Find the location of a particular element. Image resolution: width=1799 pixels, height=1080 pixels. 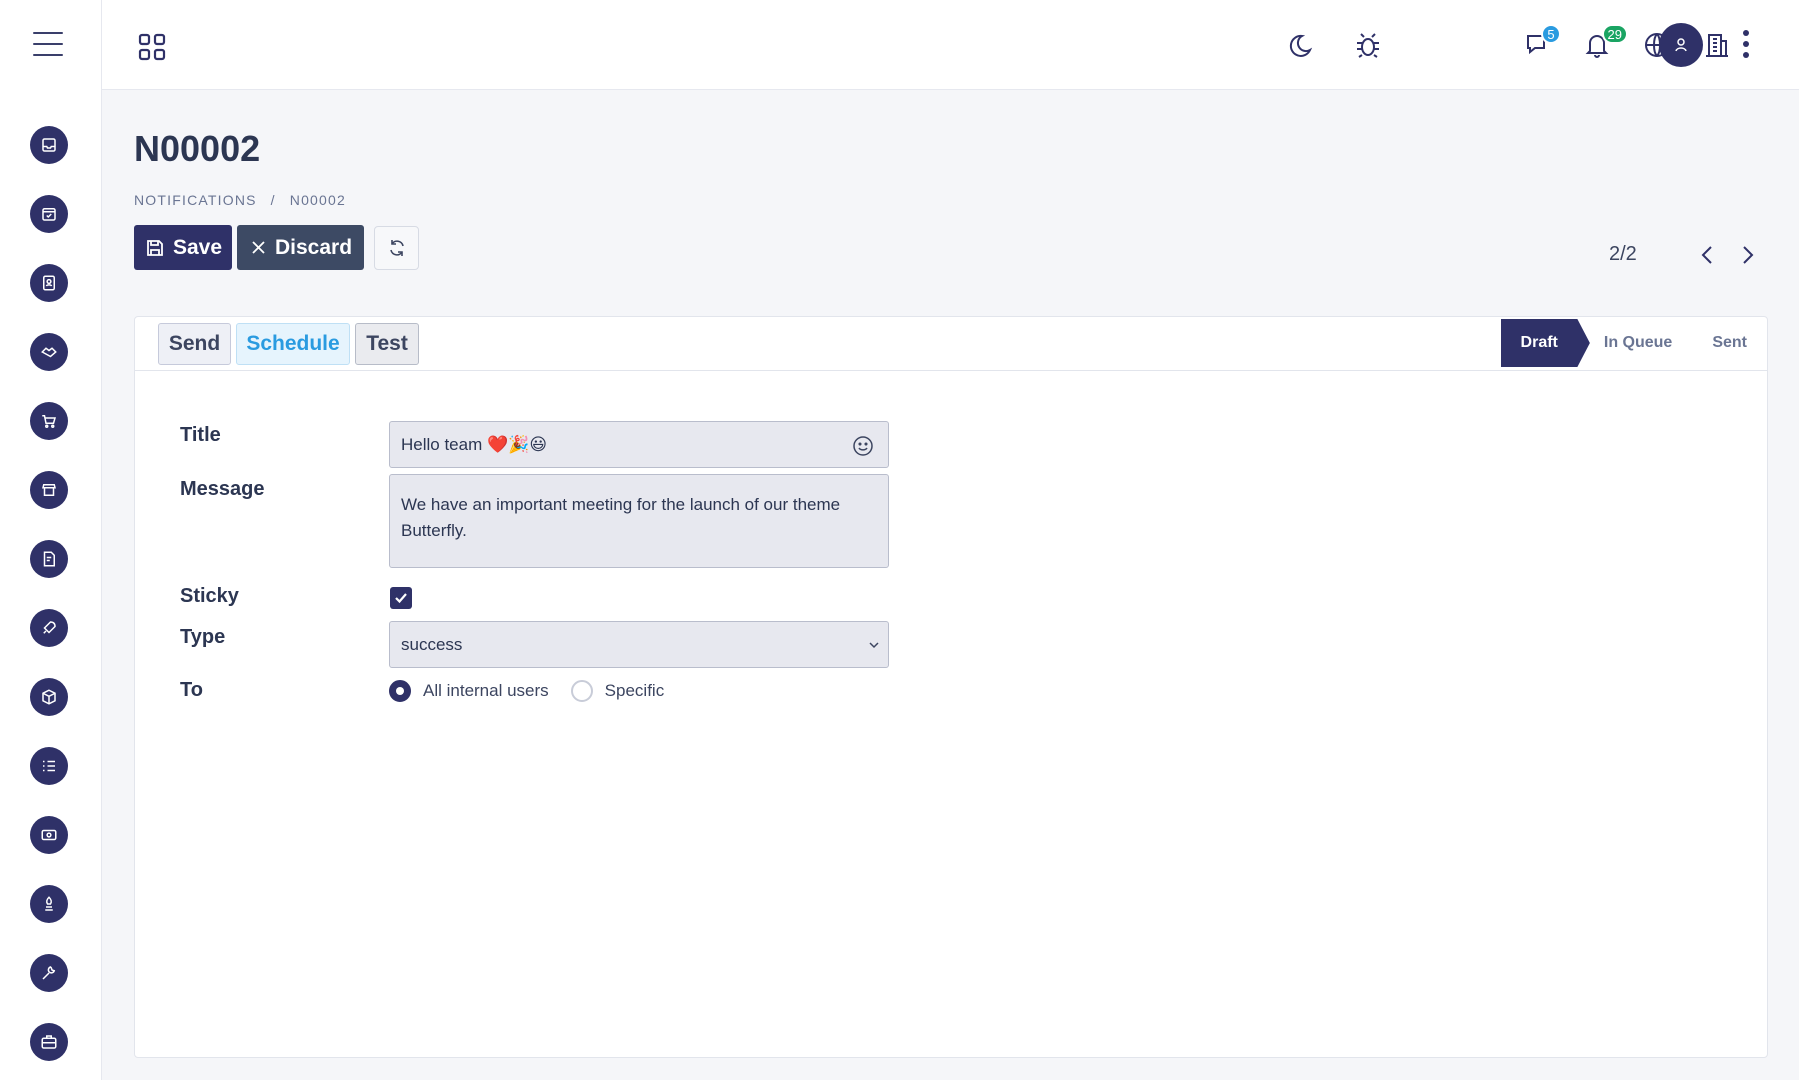

type-label: Type is located at coordinates (203, 637).